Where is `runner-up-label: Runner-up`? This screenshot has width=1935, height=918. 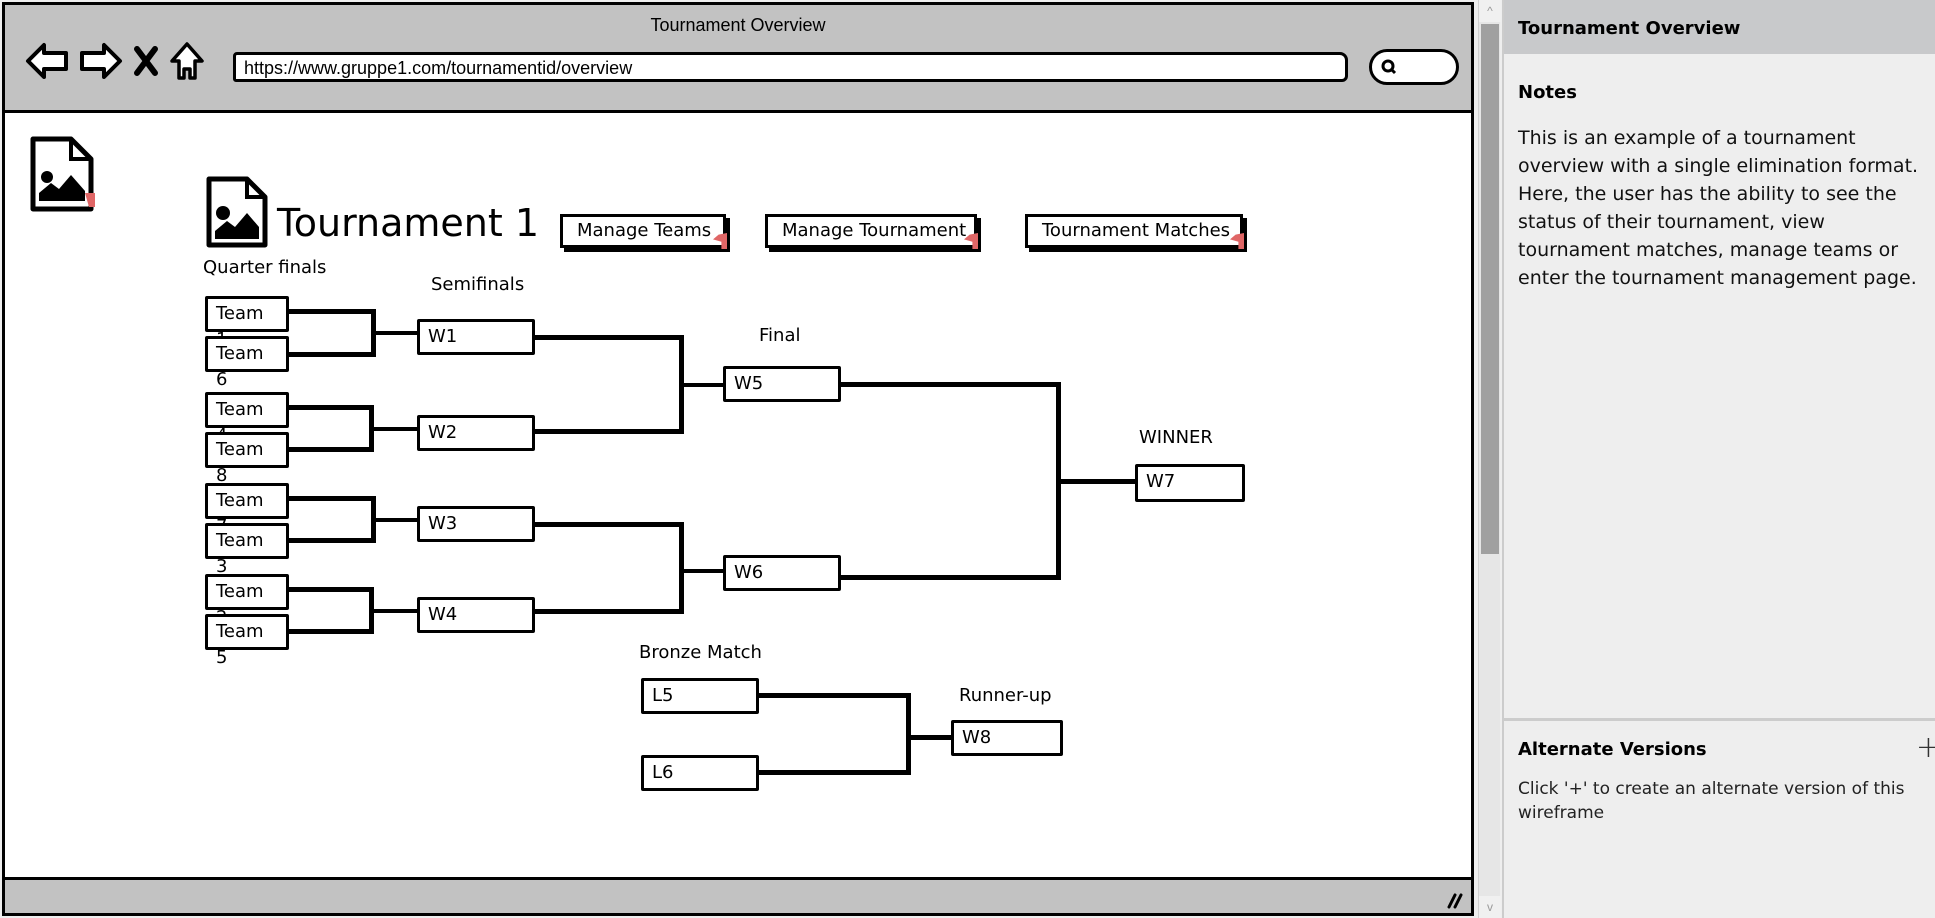 runner-up-label: Runner-up is located at coordinates (1005, 695).